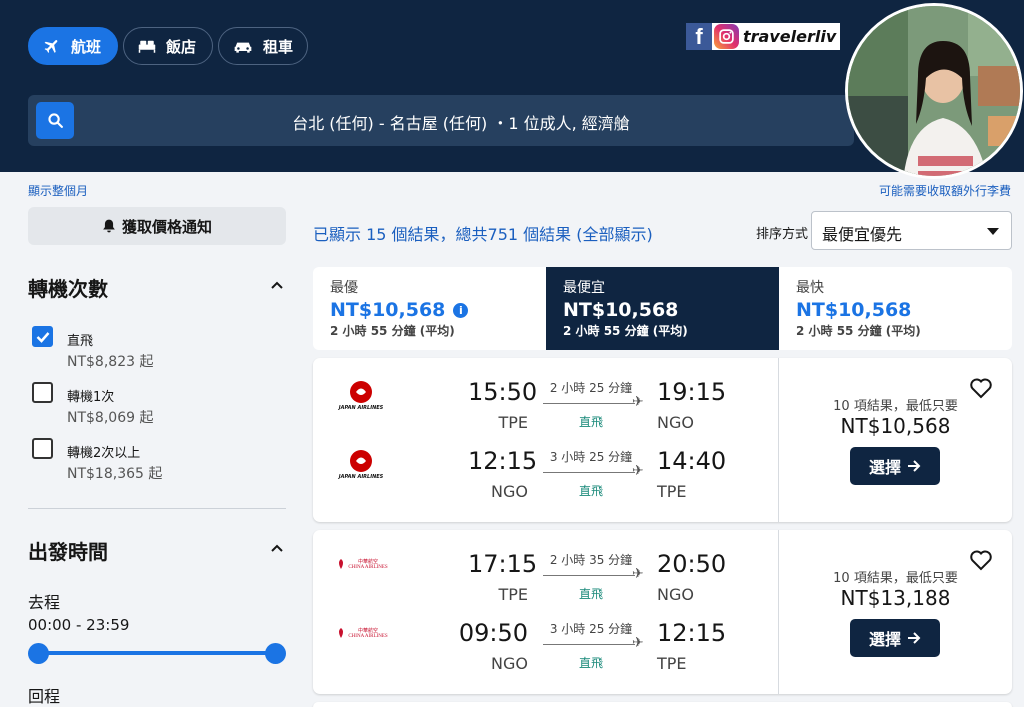  I want to click on stops-two-plus-checkbox, so click(42, 448).